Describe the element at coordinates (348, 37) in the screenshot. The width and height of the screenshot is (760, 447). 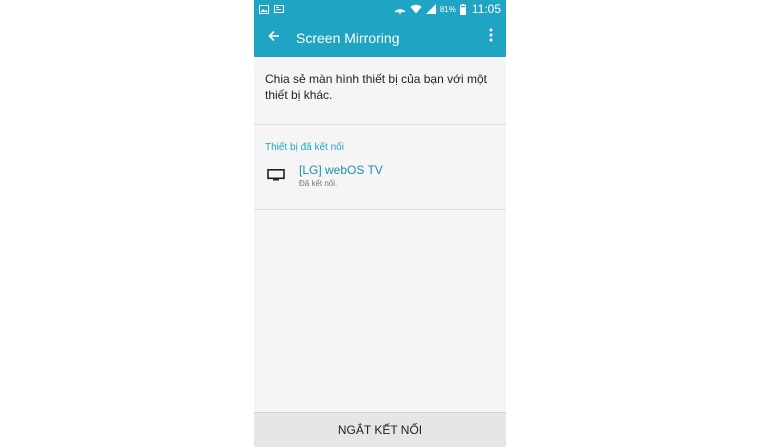
I see `page-title: Screen Mirroring` at that location.